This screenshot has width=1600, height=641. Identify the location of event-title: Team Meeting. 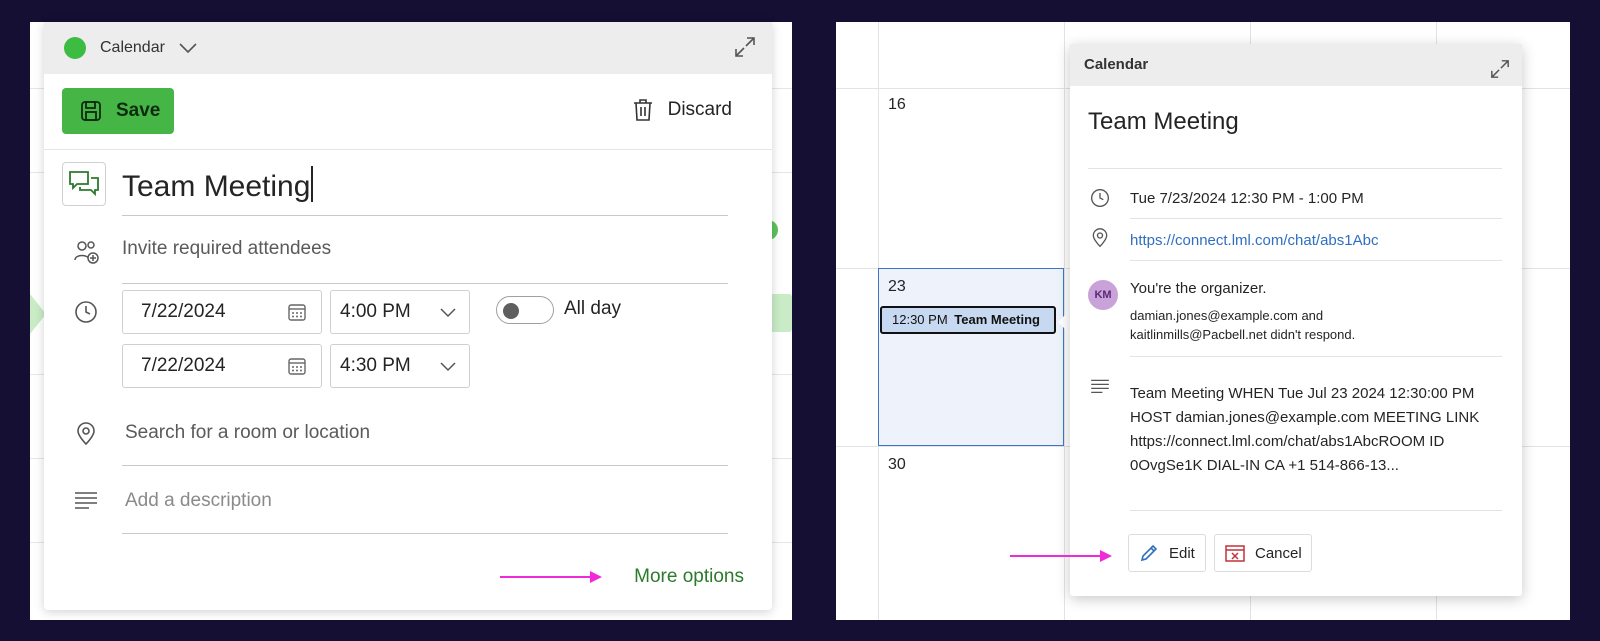
(997, 319).